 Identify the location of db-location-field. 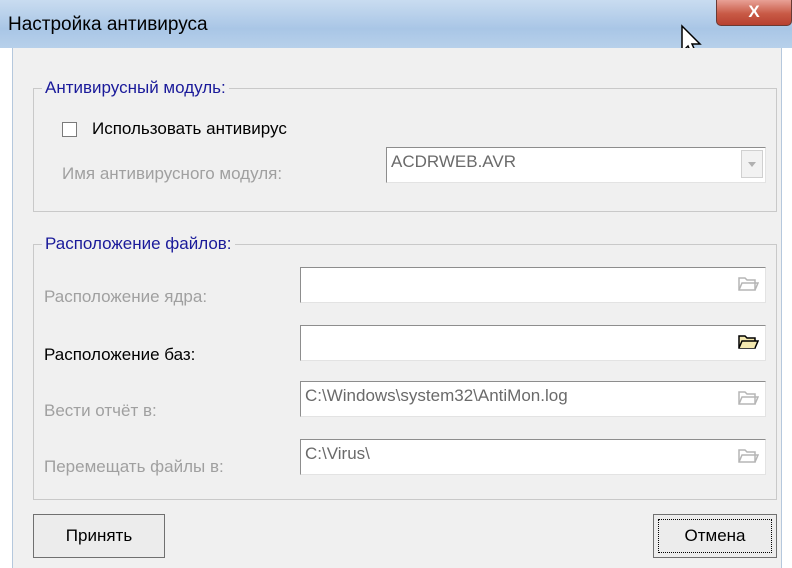
(533, 343).